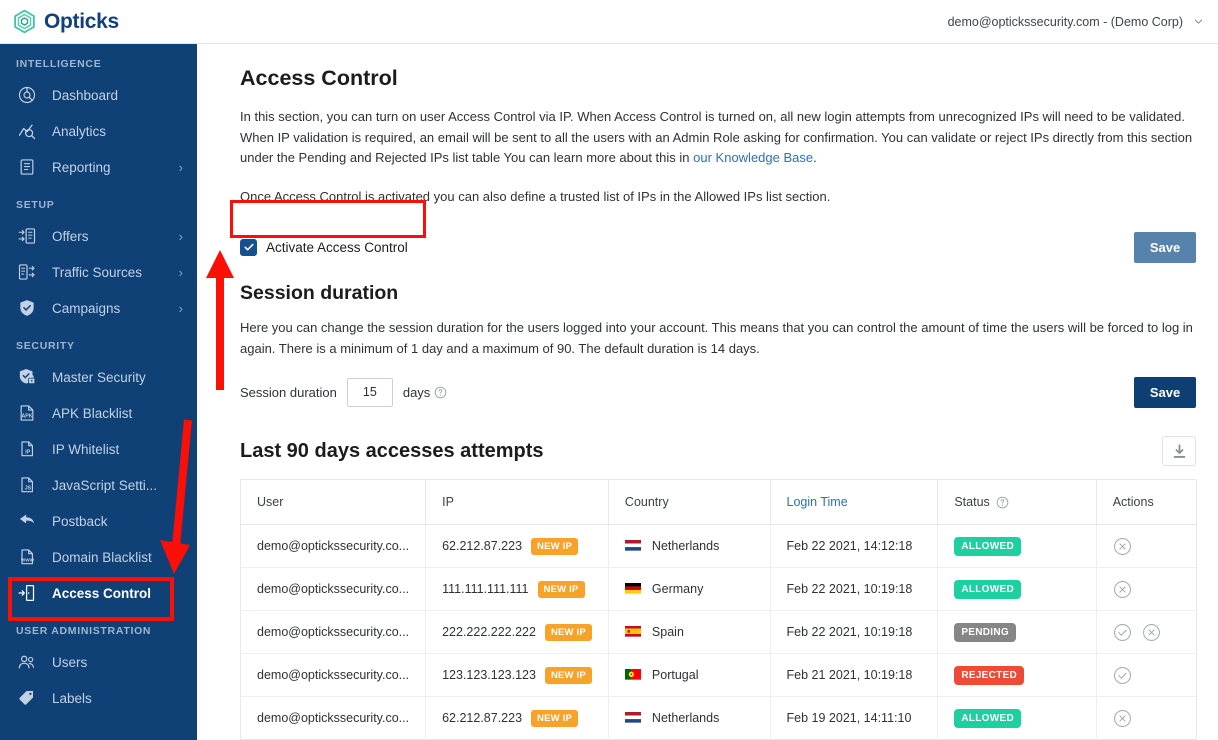 The height and width of the screenshot is (740, 1218). Describe the element at coordinates (369, 392) in the screenshot. I see `session-duration-input` at that location.